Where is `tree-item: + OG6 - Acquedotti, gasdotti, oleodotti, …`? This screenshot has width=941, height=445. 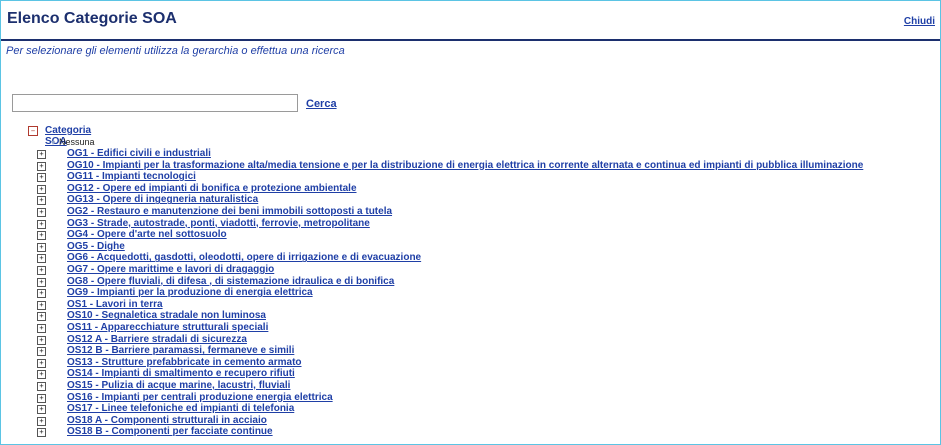 tree-item: + OG6 - Acquedotti, gasdotti, oleodotti, … is located at coordinates (470, 258).